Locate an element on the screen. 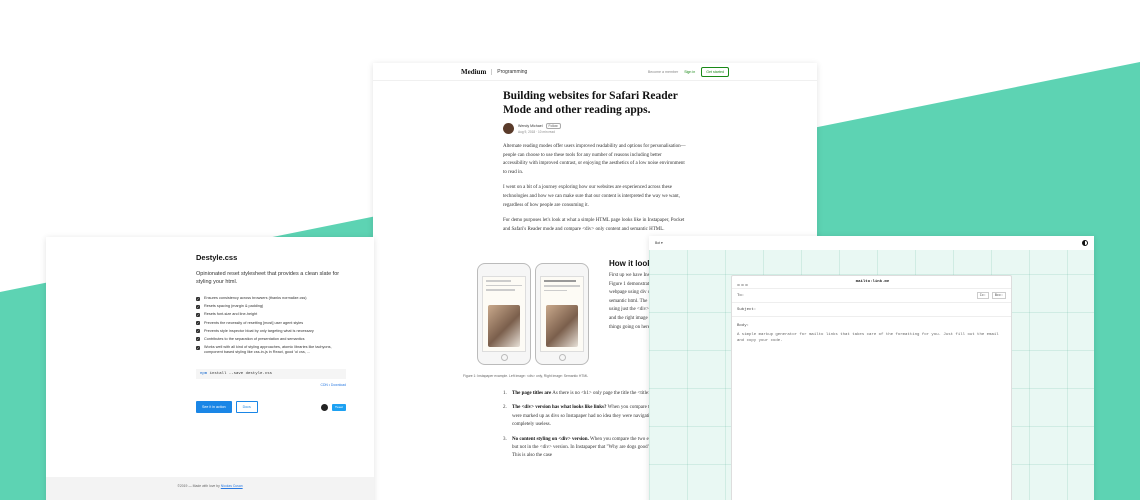 The width and height of the screenshot is (1140, 500). see-it-in-action-button: See it in action is located at coordinates (214, 407).